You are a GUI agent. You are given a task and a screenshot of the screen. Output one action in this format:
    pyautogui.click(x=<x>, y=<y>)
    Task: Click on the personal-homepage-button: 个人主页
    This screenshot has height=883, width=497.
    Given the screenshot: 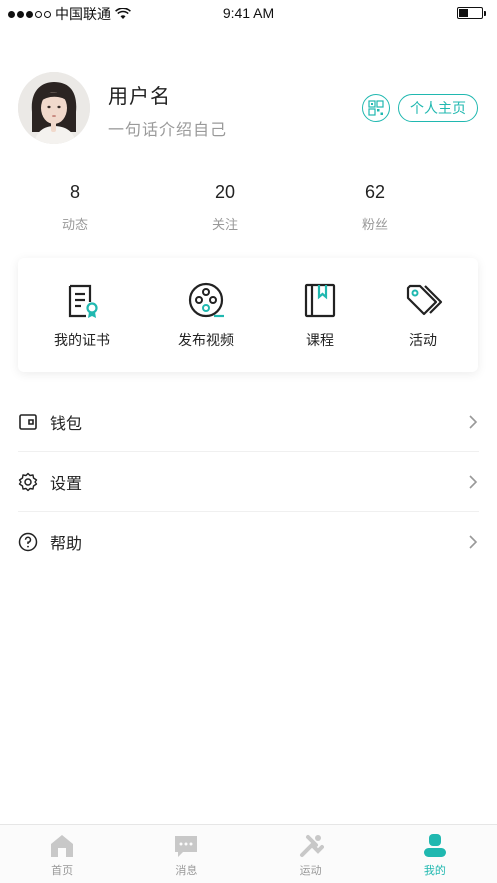 What is the action you would take?
    pyautogui.click(x=438, y=108)
    